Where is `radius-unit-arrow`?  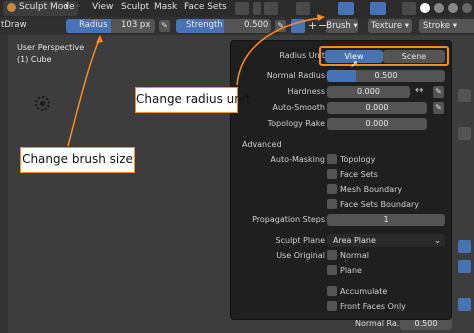 radius-unit-arrow is located at coordinates (278, 51).